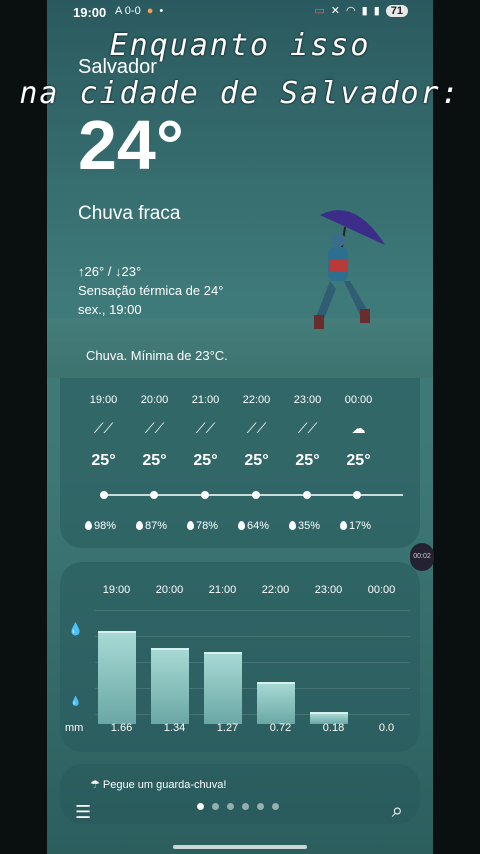  I want to click on hourly-times: 19:00 20:00 21:00 22:00 23:00 00:00, so click(249, 400).